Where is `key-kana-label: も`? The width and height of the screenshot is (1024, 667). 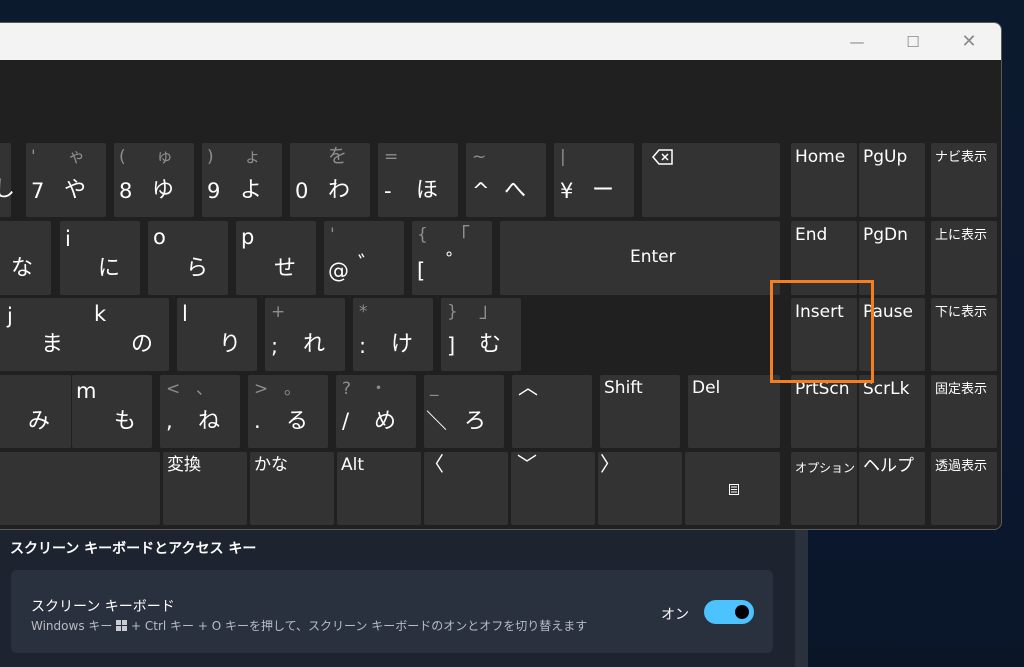
key-kana-label: も is located at coordinates (125, 421).